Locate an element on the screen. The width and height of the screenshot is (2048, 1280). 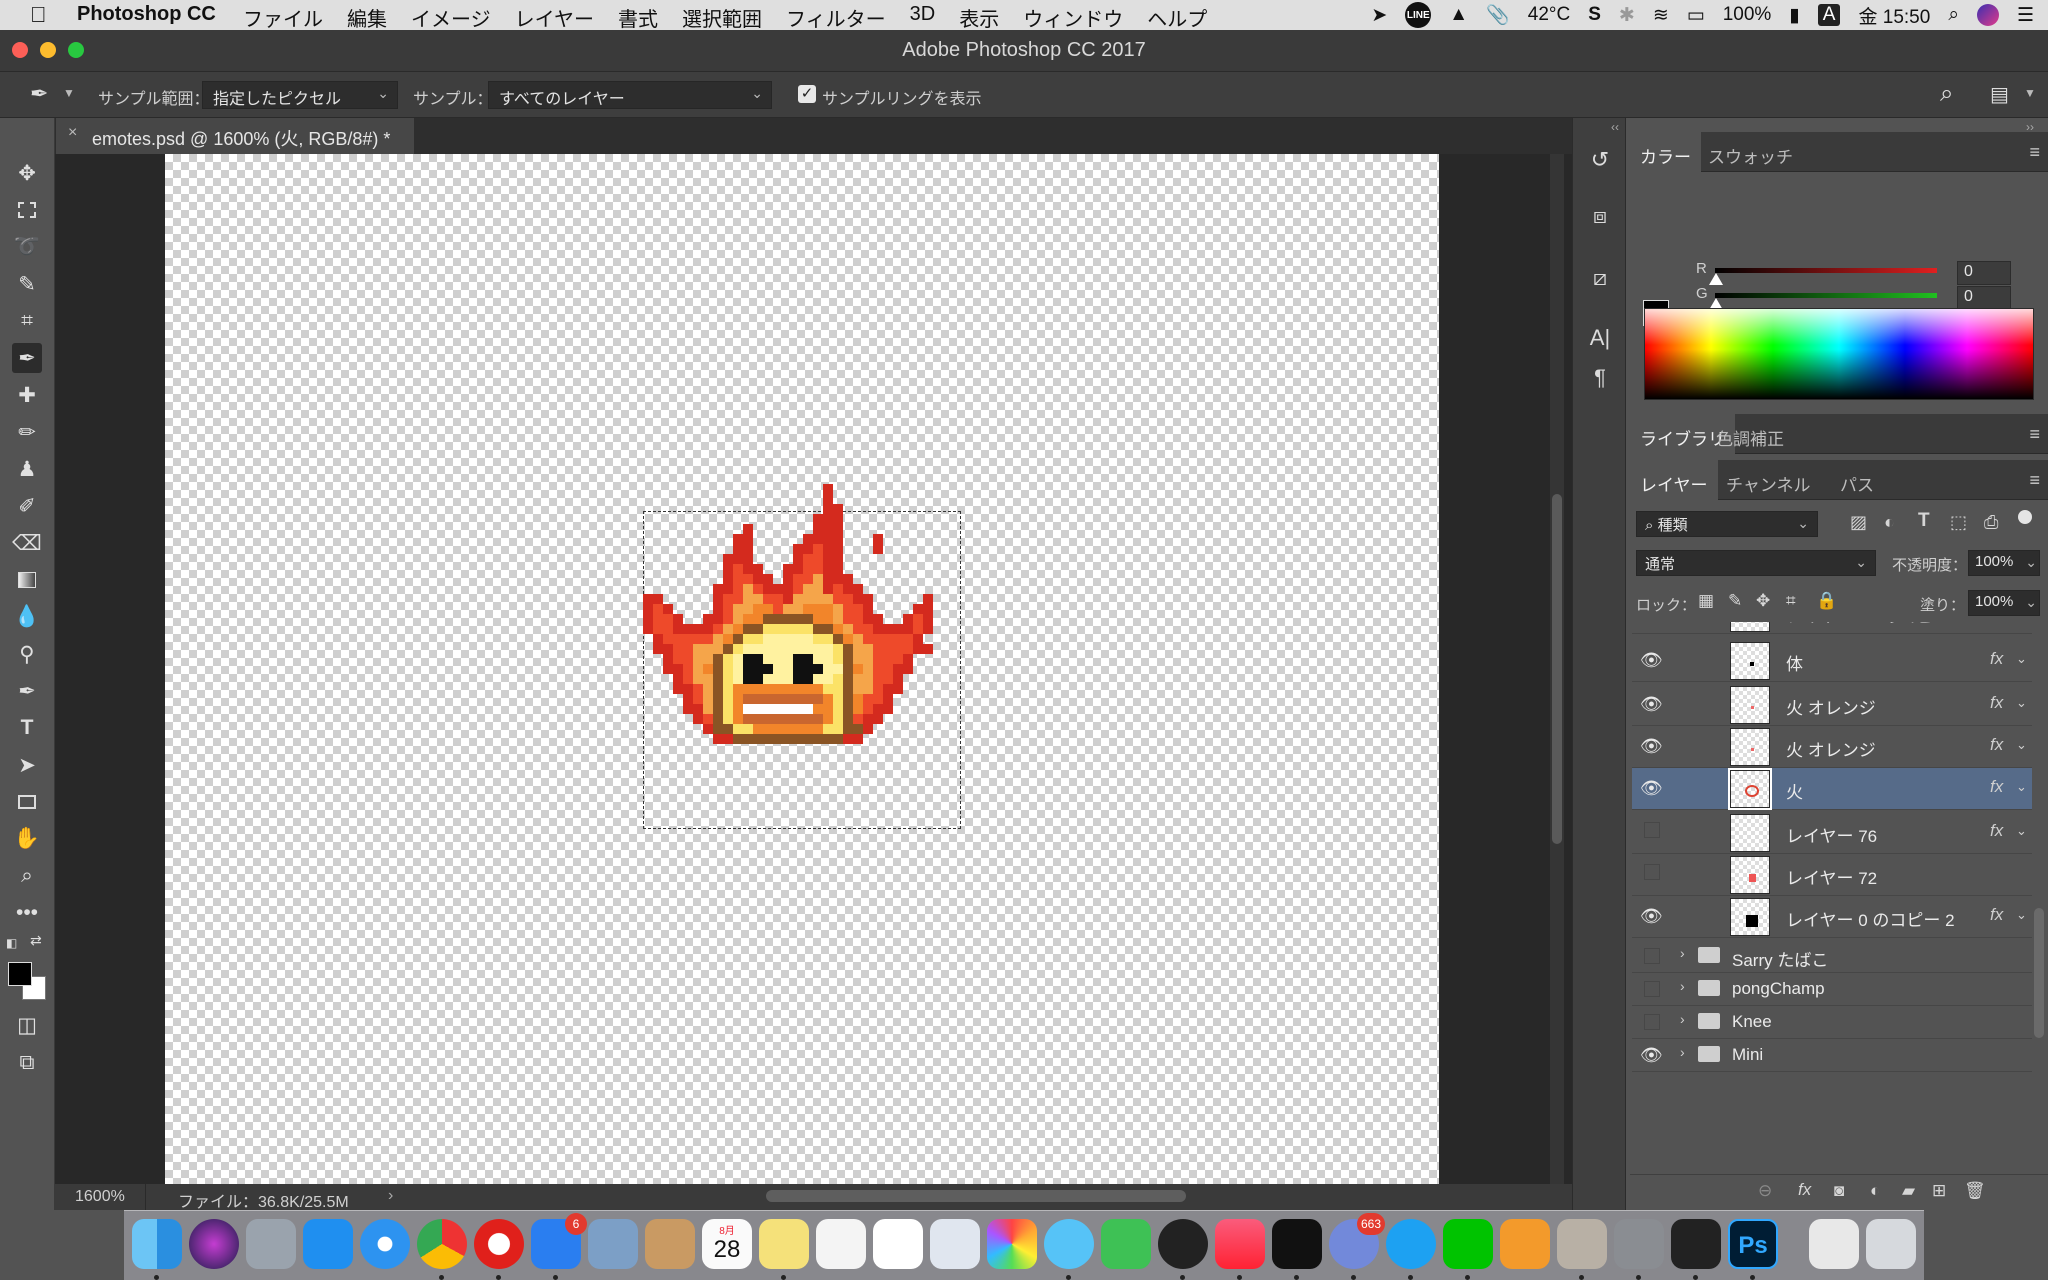
menu-0: ファイル is located at coordinates (283, 17).